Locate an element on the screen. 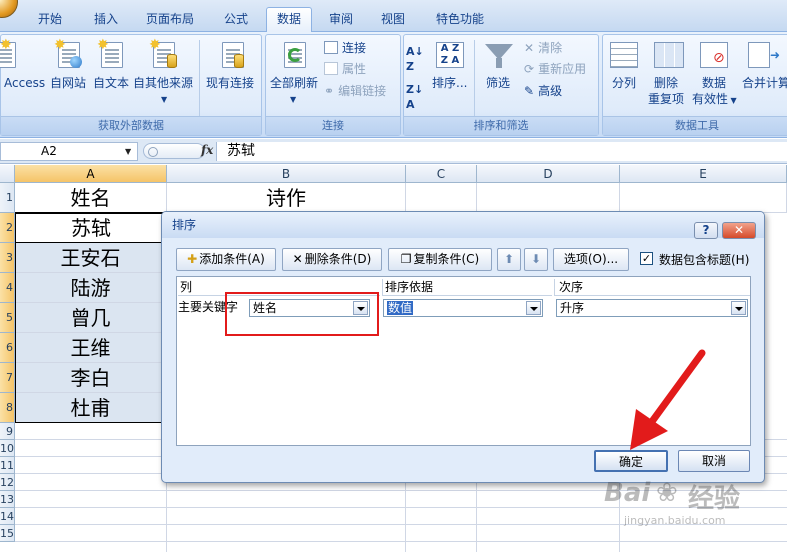 Image resolution: width=787 pixels, height=552 pixels. edit-links-button: ⚭ 编辑链接 is located at coordinates (355, 91).